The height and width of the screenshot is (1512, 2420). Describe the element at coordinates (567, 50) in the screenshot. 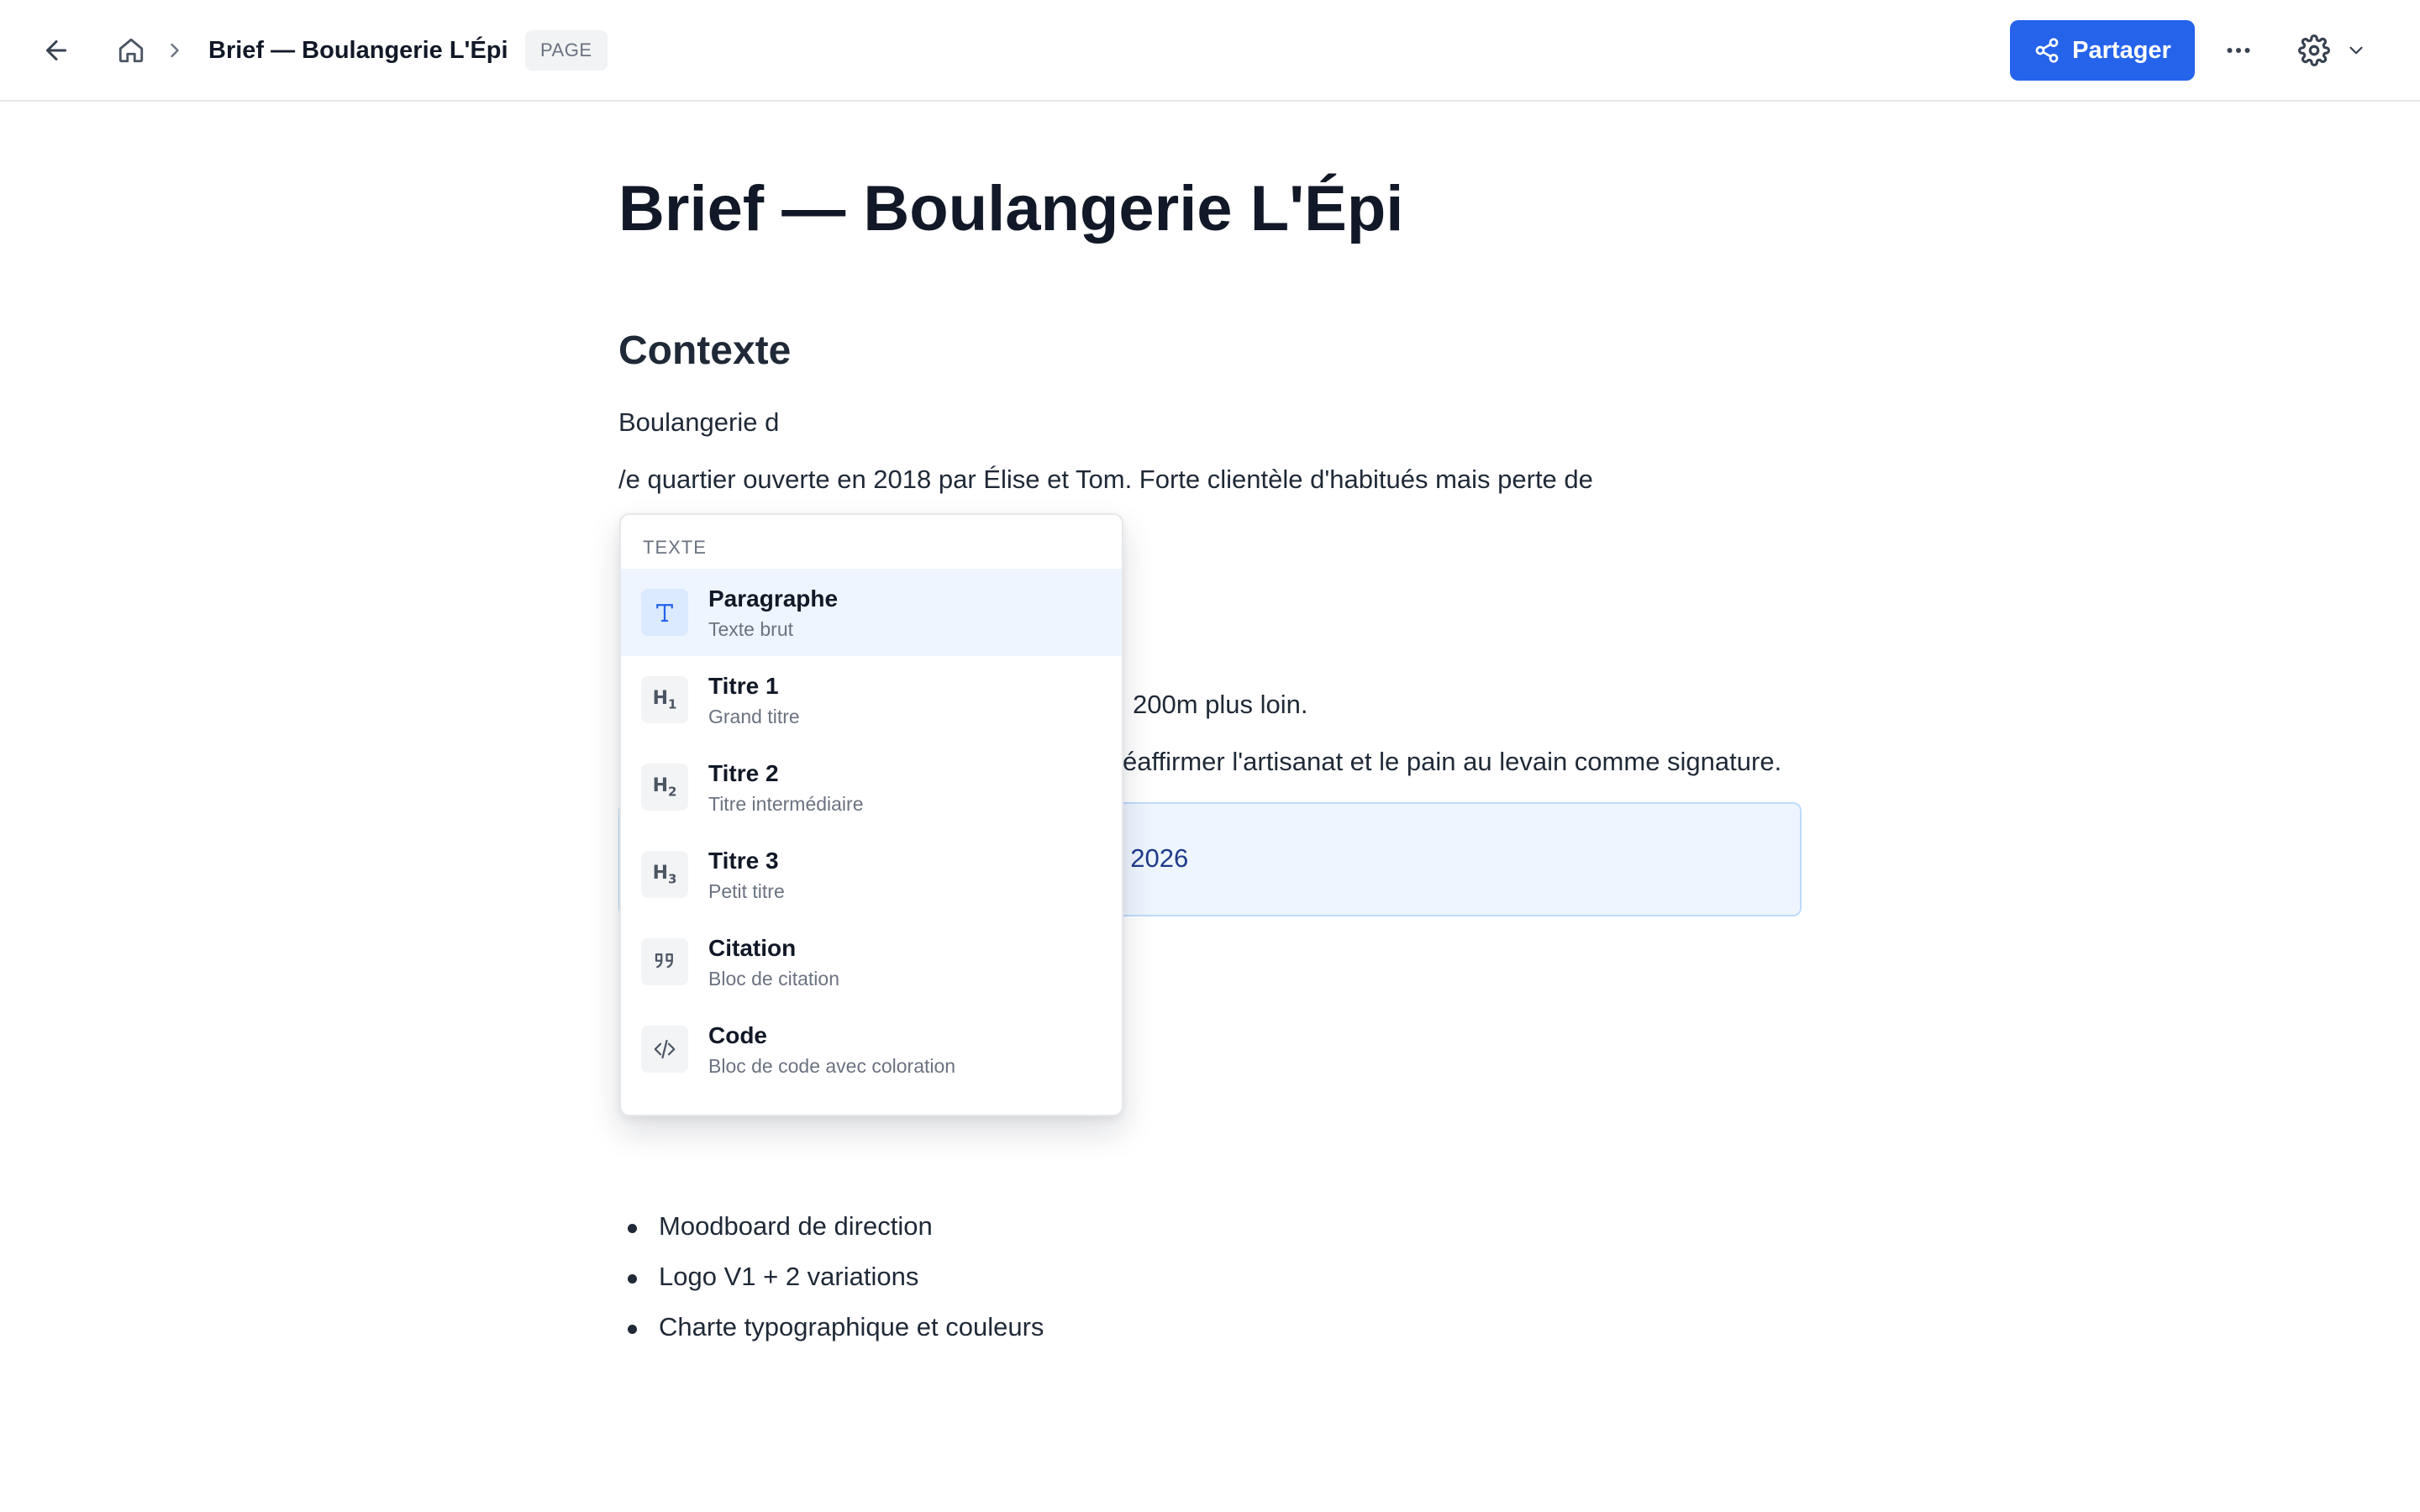

I see `page-type-badge: PAGE` at that location.